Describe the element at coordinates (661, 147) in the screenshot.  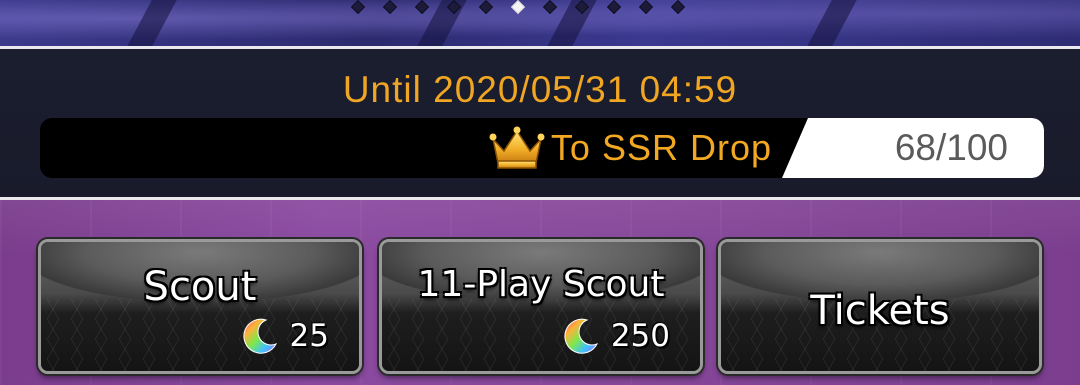
I see `ssr-drop-label: To SSR Drop` at that location.